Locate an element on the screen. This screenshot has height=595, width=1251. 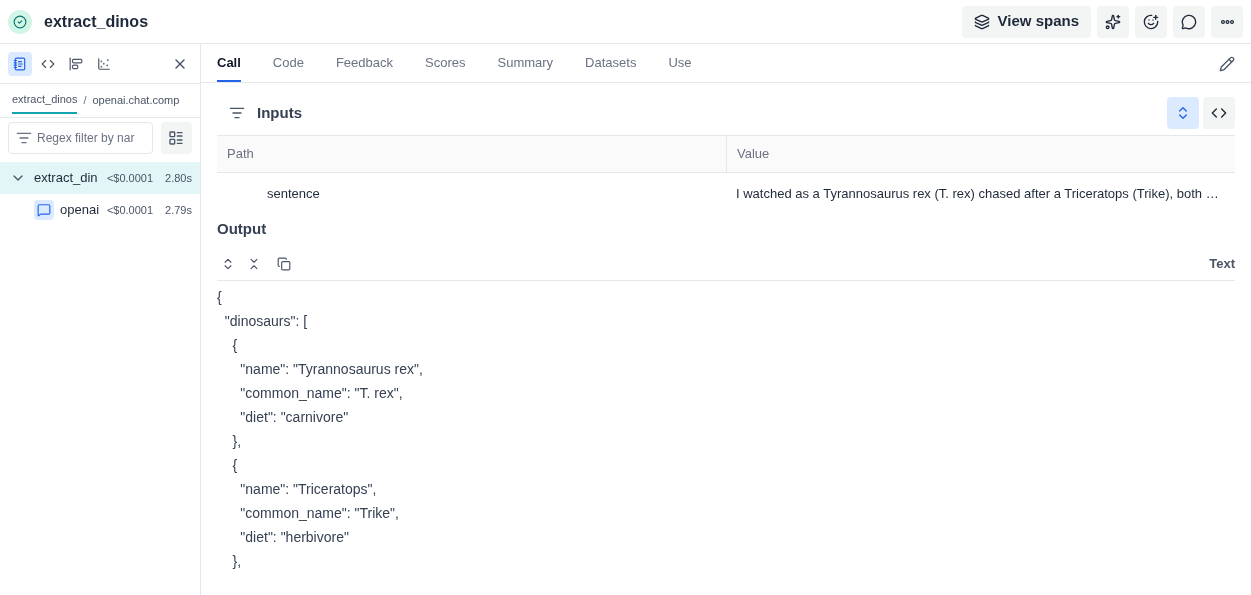
tab: Feedback is located at coordinates (364, 67).